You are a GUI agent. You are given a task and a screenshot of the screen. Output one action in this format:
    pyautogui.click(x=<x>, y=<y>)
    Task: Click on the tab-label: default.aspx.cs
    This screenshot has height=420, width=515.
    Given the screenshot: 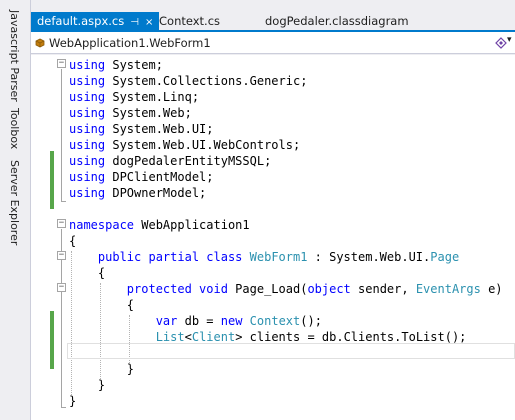 What is the action you would take?
    pyautogui.click(x=81, y=21)
    